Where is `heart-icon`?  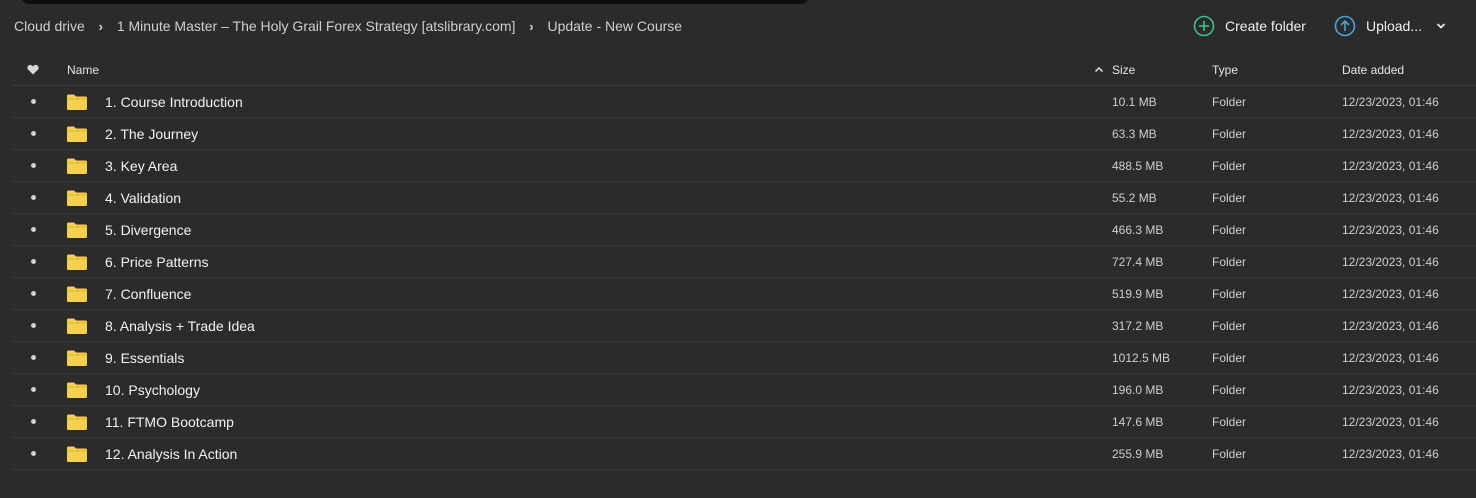
heart-icon is located at coordinates (33, 69).